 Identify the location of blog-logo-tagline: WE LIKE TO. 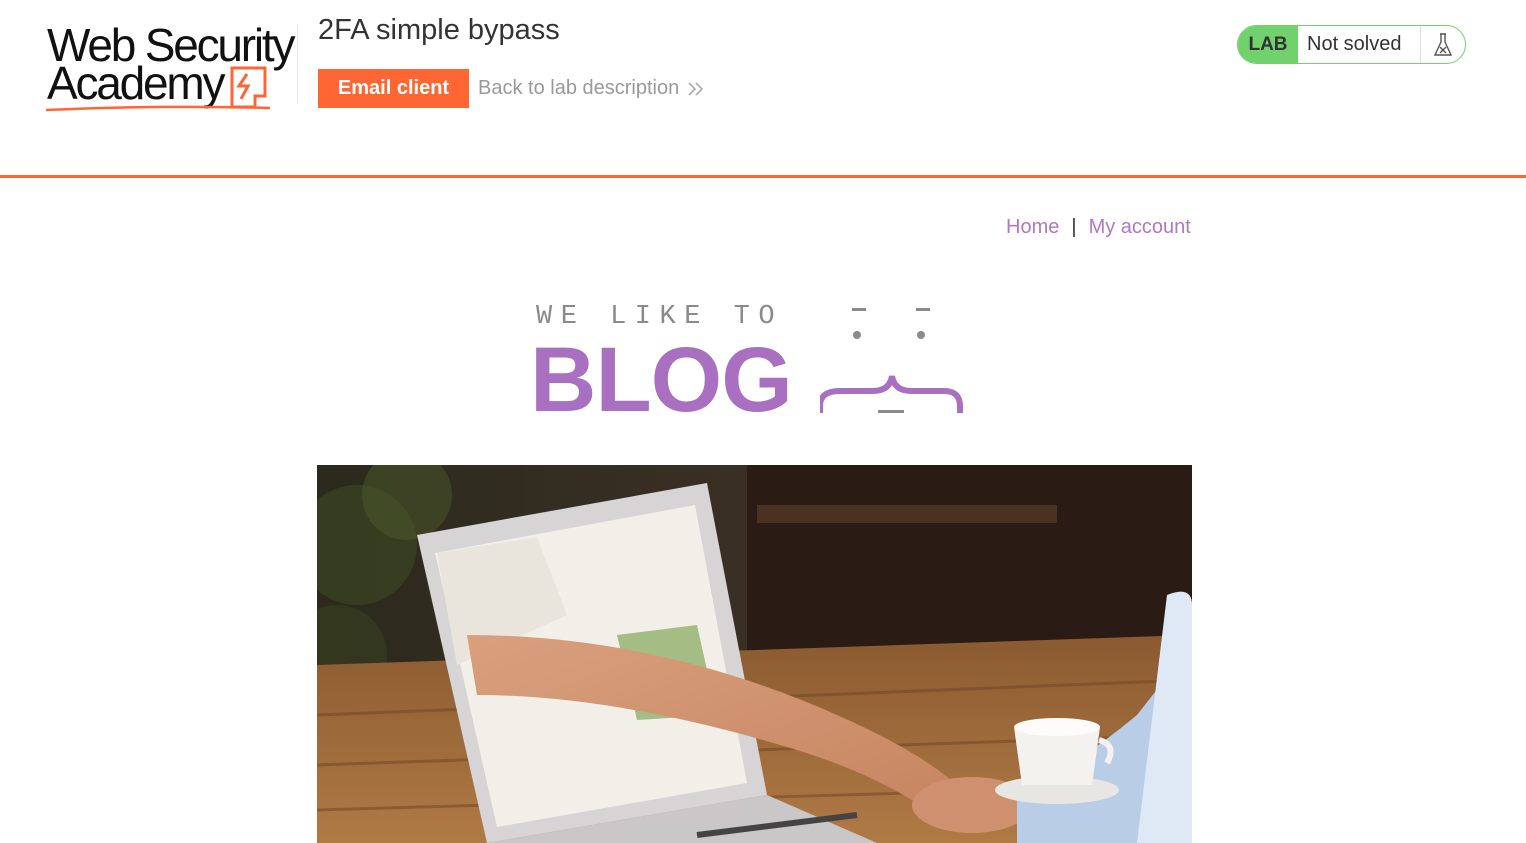
(660, 317).